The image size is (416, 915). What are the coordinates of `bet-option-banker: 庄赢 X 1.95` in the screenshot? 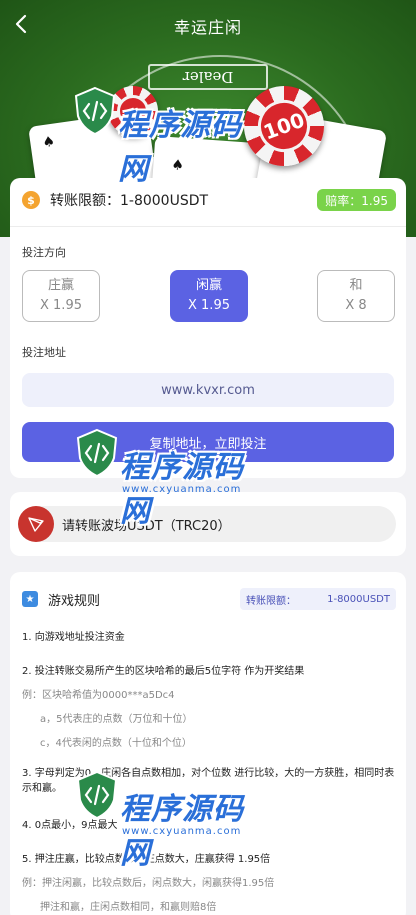 It's located at (61, 296).